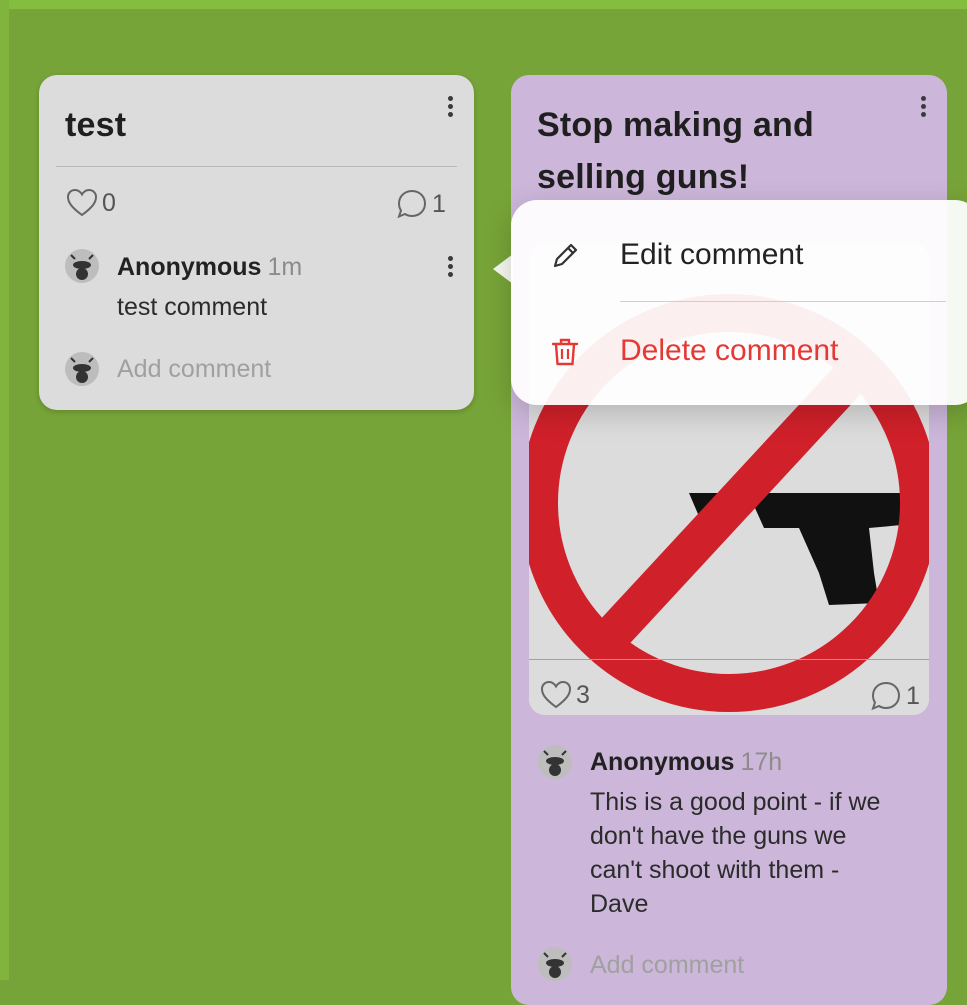 The height and width of the screenshot is (1005, 967). What do you see at coordinates (96, 125) in the screenshot?
I see `post-title: test` at bounding box center [96, 125].